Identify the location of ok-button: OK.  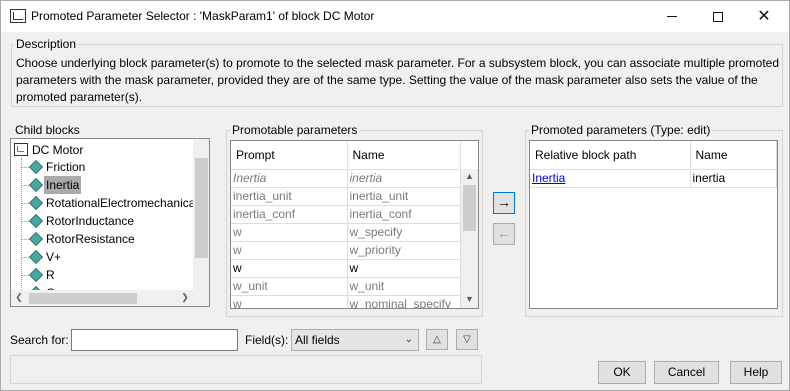
(622, 372).